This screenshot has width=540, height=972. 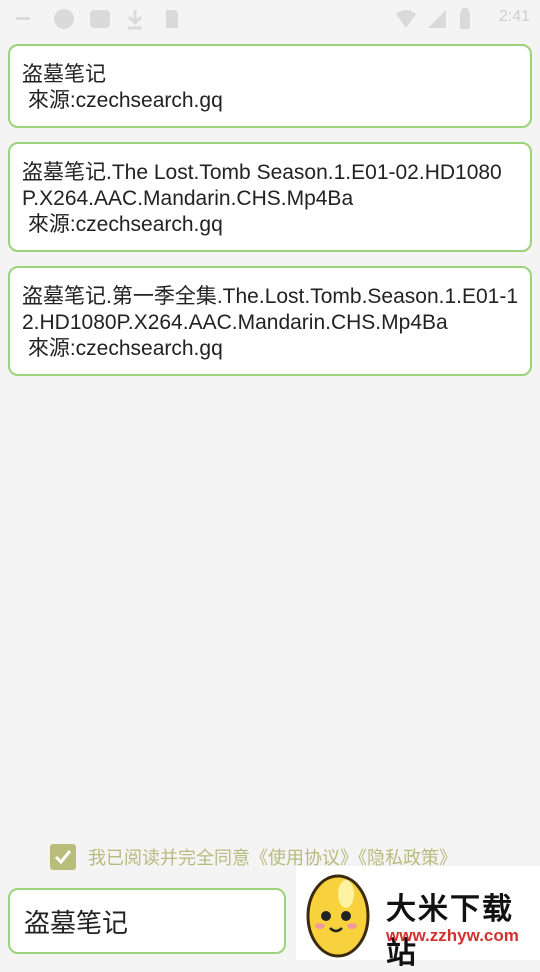 I want to click on battery-icon, so click(x=465, y=18).